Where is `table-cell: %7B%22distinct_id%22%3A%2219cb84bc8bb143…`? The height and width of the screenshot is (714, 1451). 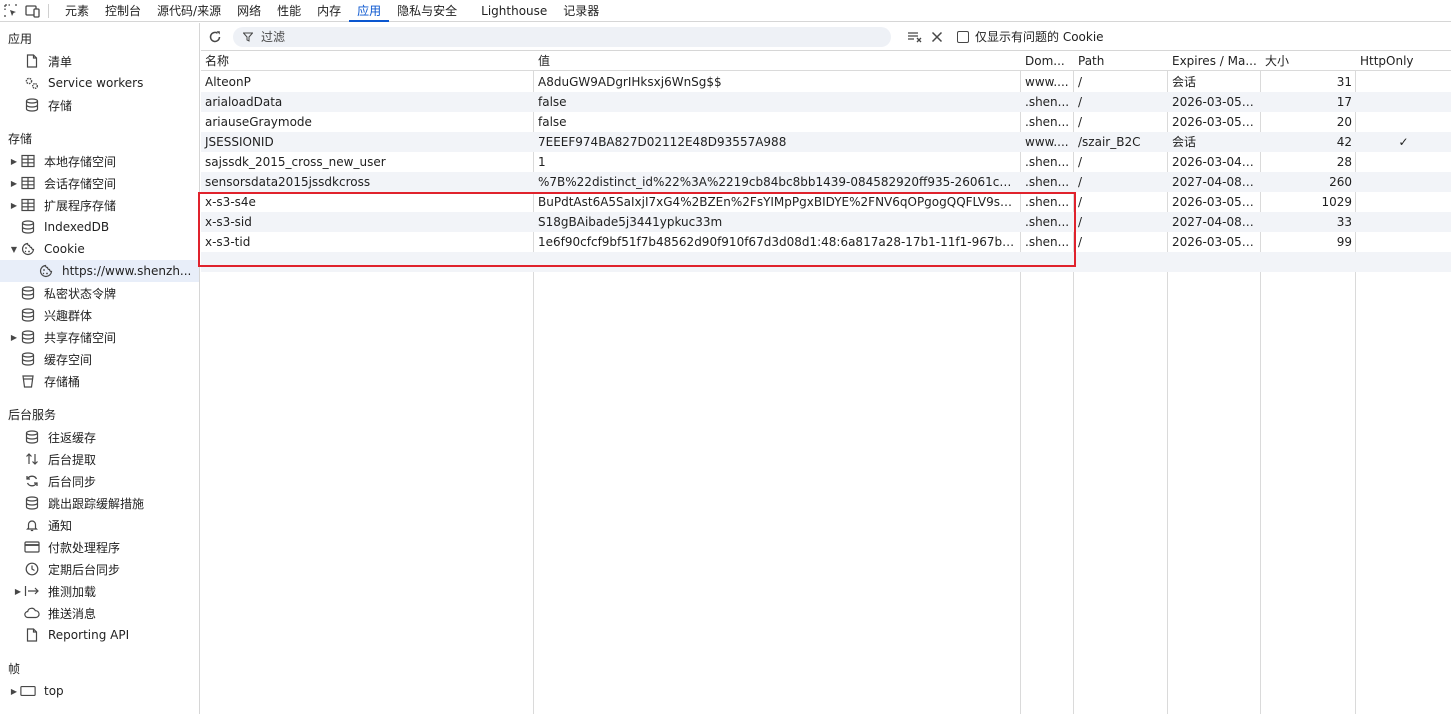
table-cell: %7B%22distinct_id%22%3A%2219cb84bc8bb143… is located at coordinates (779, 182).